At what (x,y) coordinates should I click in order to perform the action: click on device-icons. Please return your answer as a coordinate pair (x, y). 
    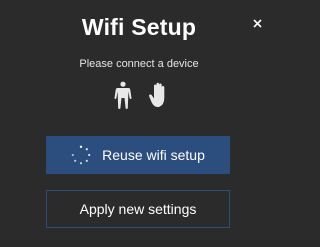
    Looking at the image, I should click on (140, 95).